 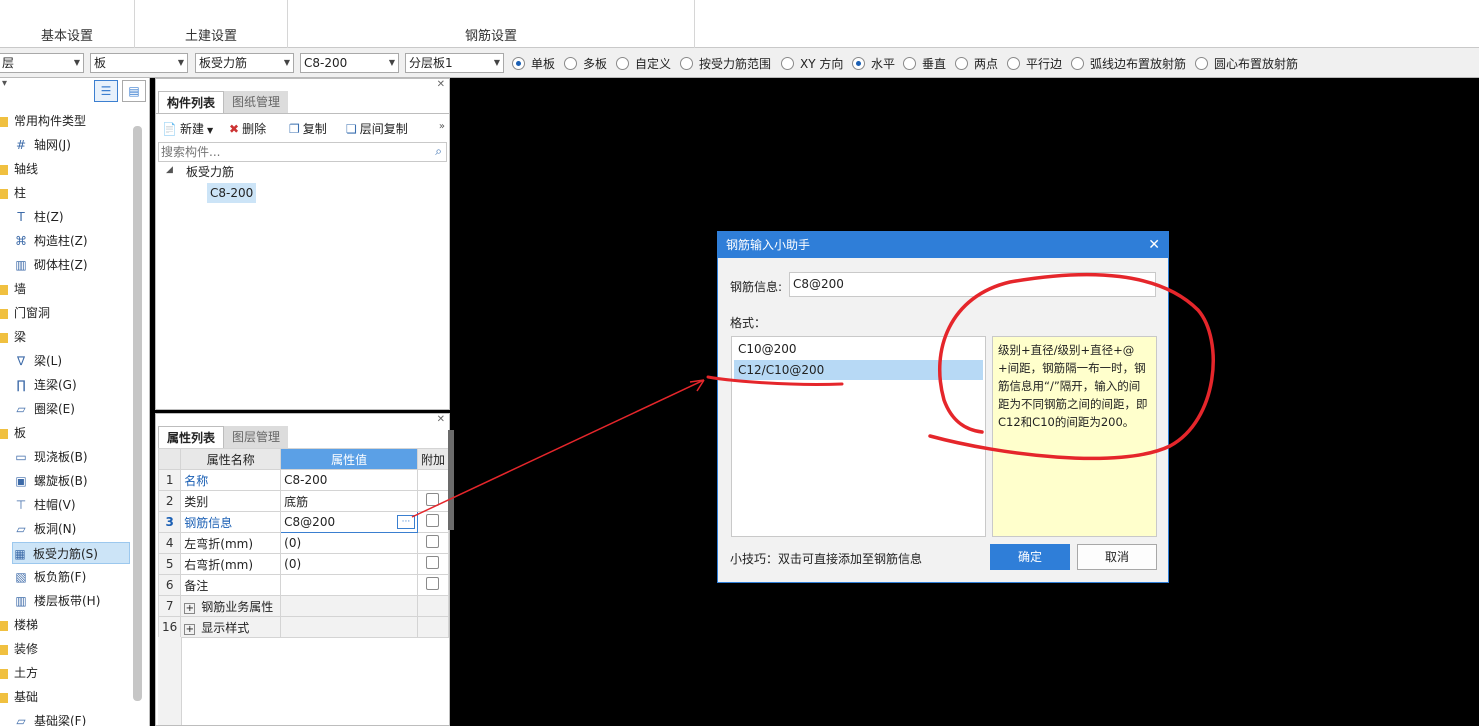 What do you see at coordinates (244, 63) in the screenshot?
I see `type-combo: 板受力筋 ▼` at bounding box center [244, 63].